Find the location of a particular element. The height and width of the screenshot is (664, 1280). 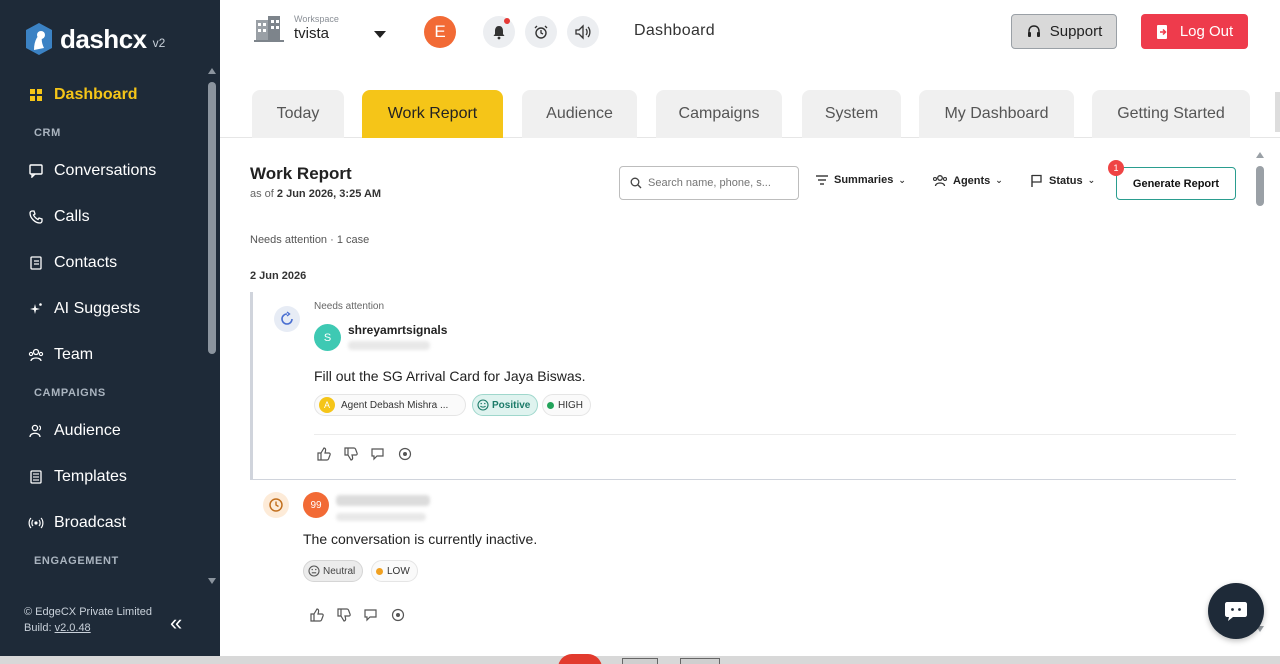

sidebar-item-label: AI Suggests is located at coordinates (97, 308).